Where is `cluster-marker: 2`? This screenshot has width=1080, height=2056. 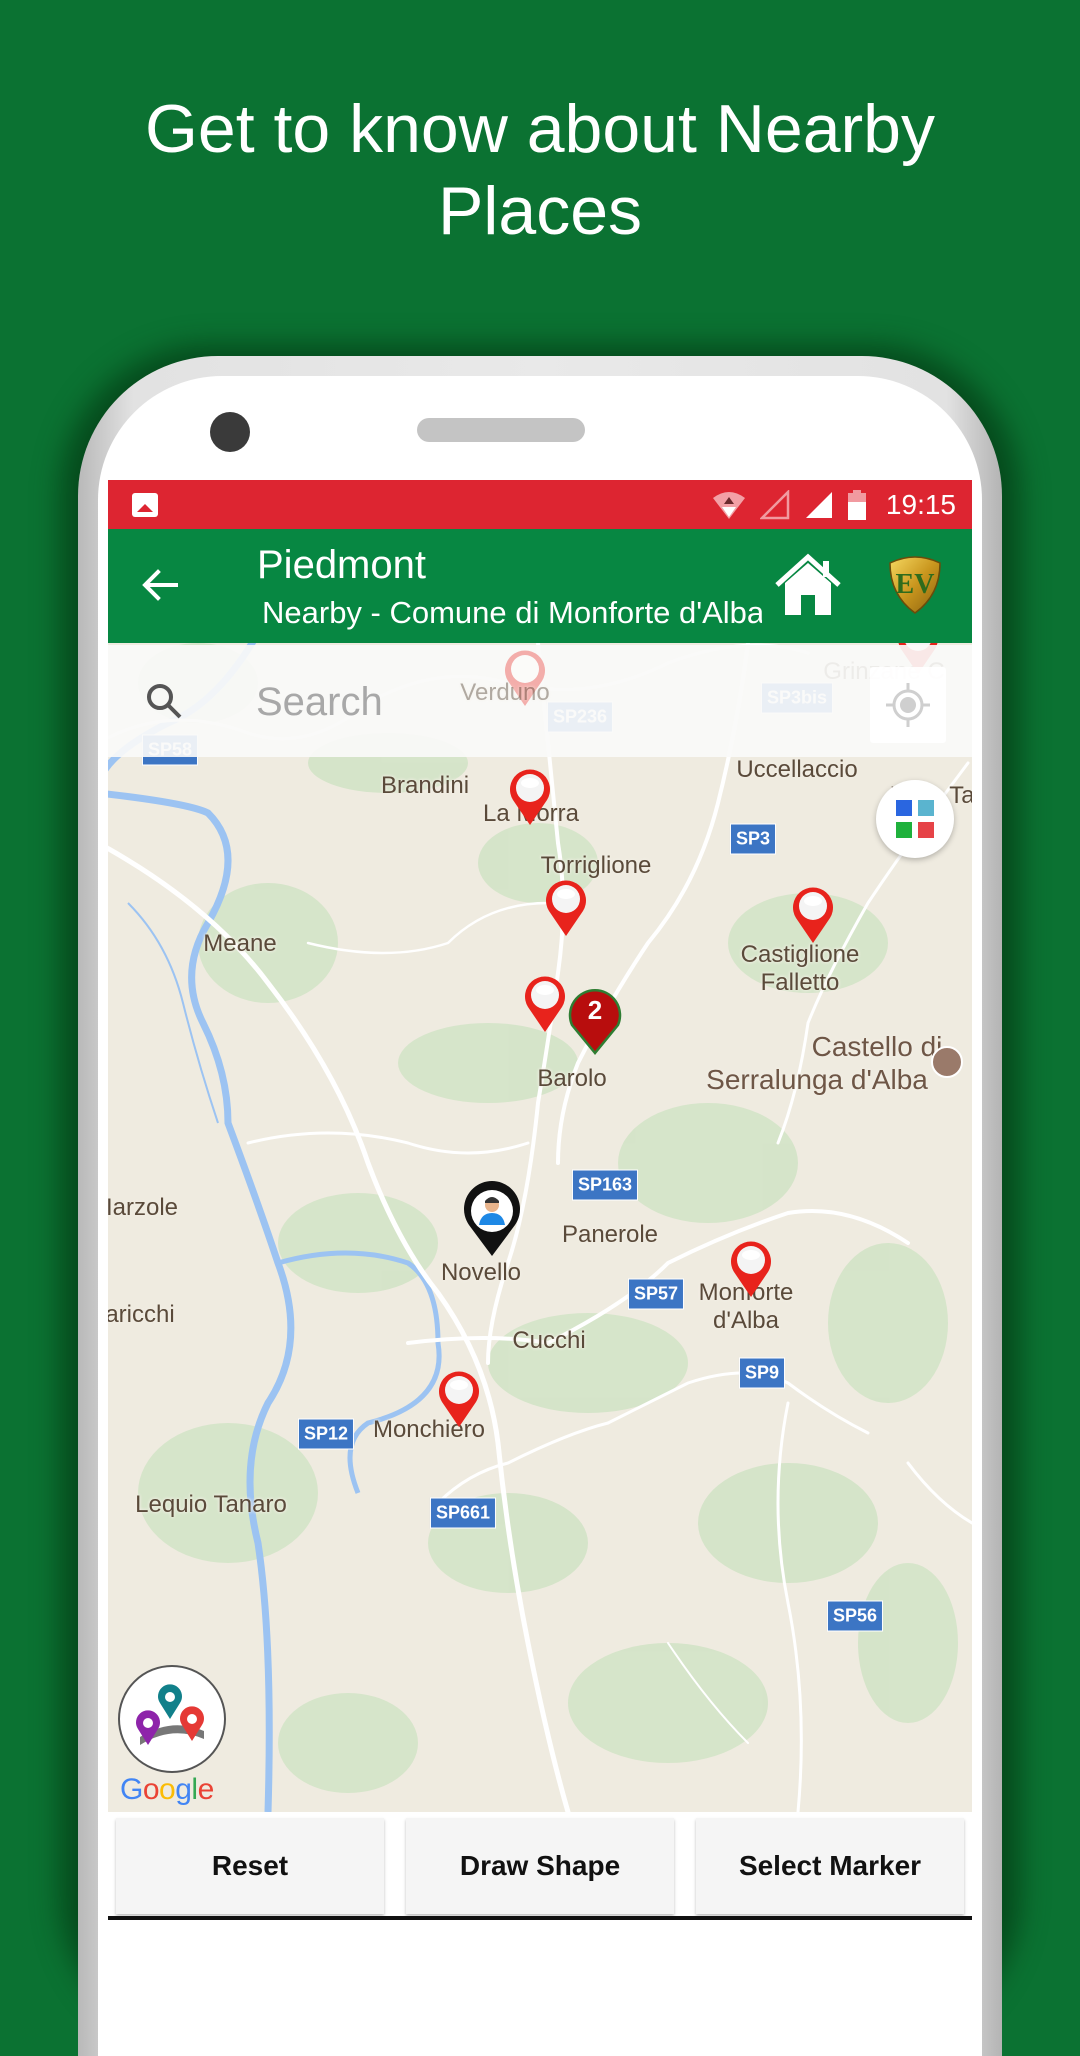 cluster-marker: 2 is located at coordinates (595, 1020).